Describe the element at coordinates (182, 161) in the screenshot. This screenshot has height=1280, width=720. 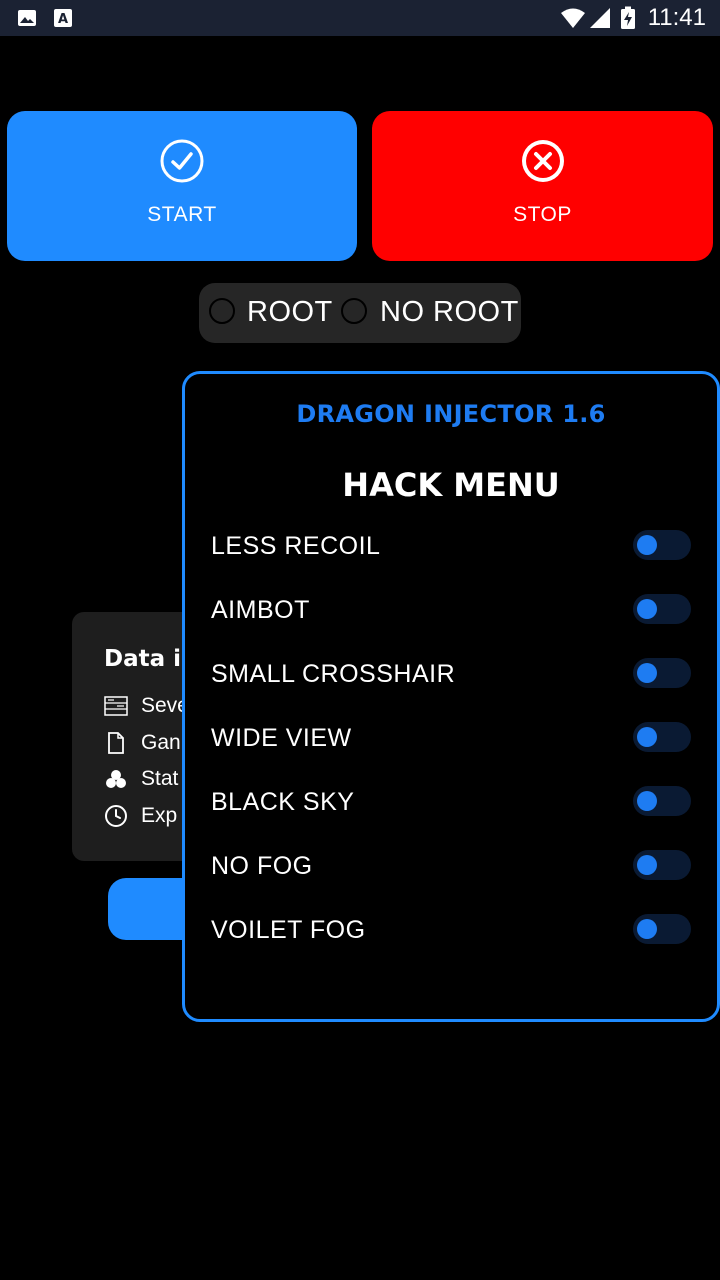
I see `check-circle-icon` at that location.